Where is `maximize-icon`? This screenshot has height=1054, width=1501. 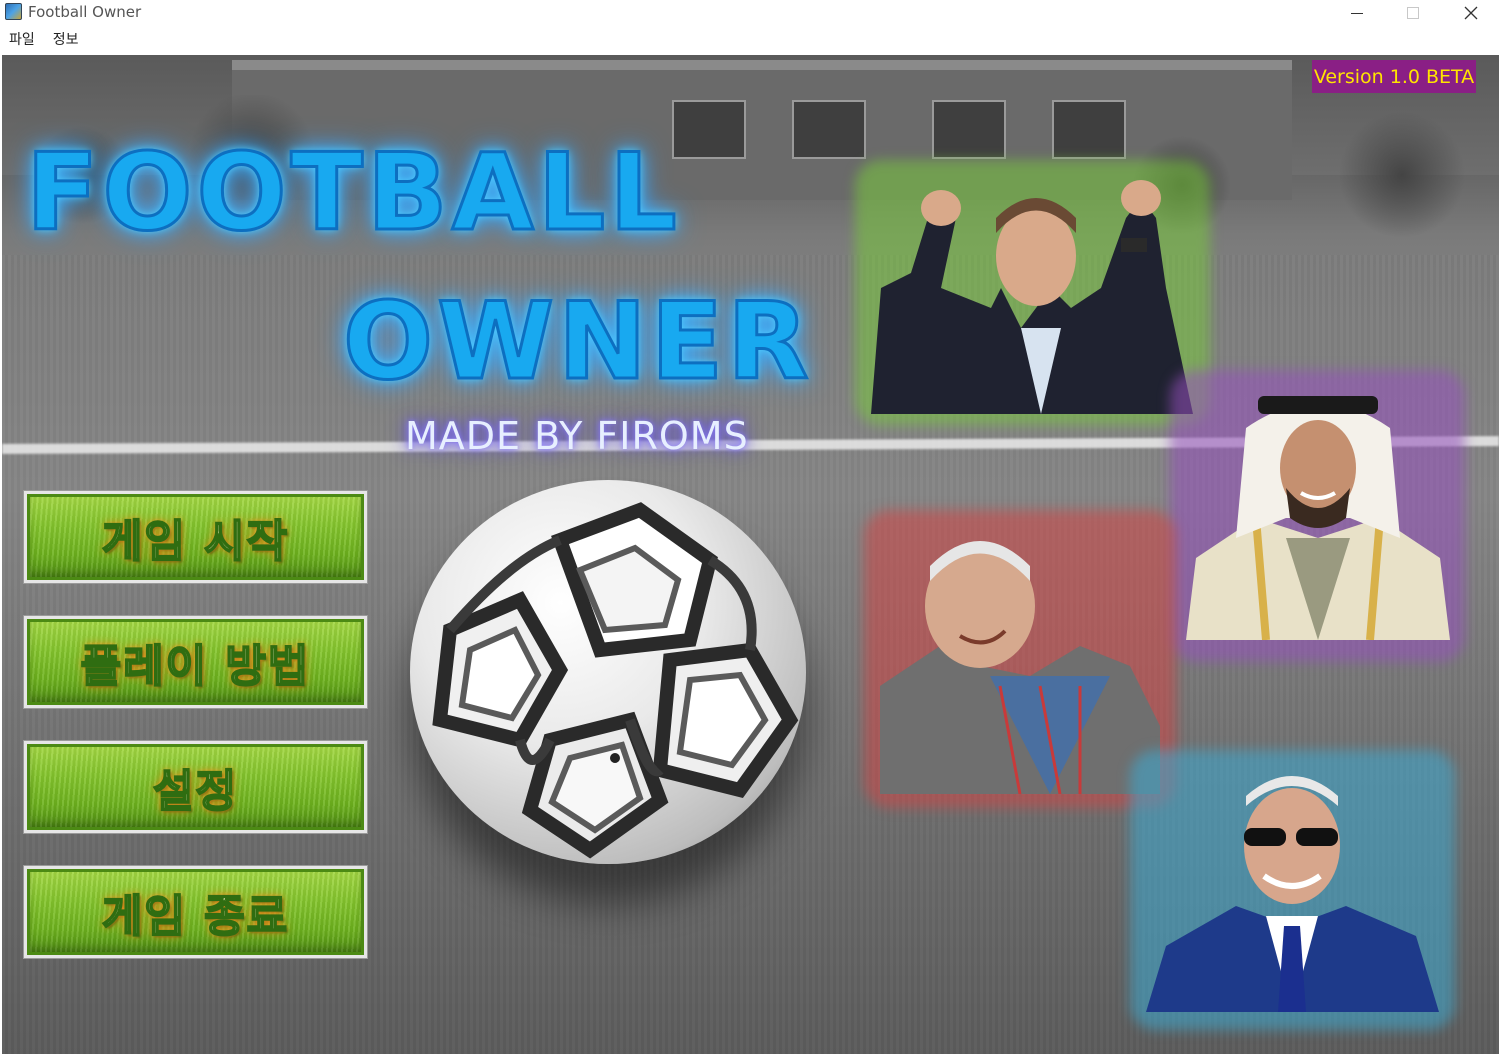 maximize-icon is located at coordinates (1413, 13).